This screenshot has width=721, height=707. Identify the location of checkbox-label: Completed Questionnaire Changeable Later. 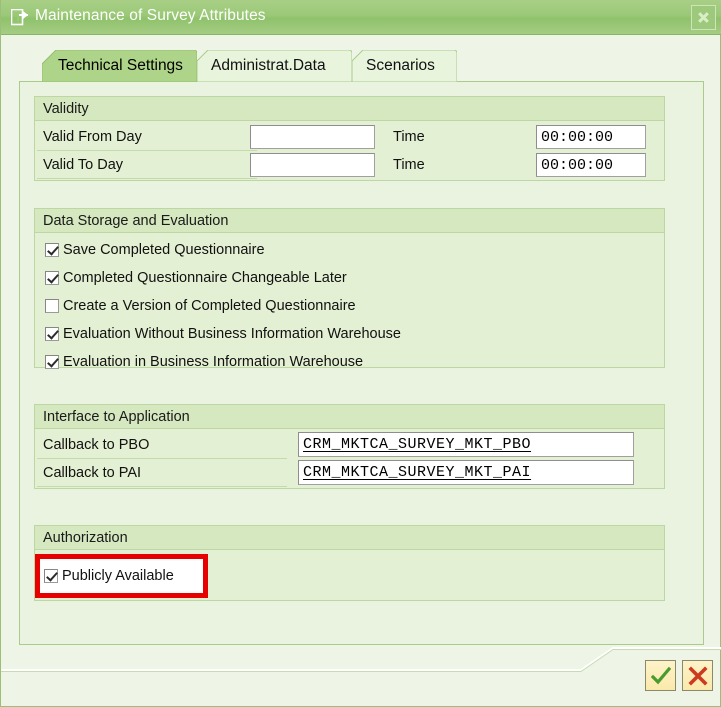
(205, 278).